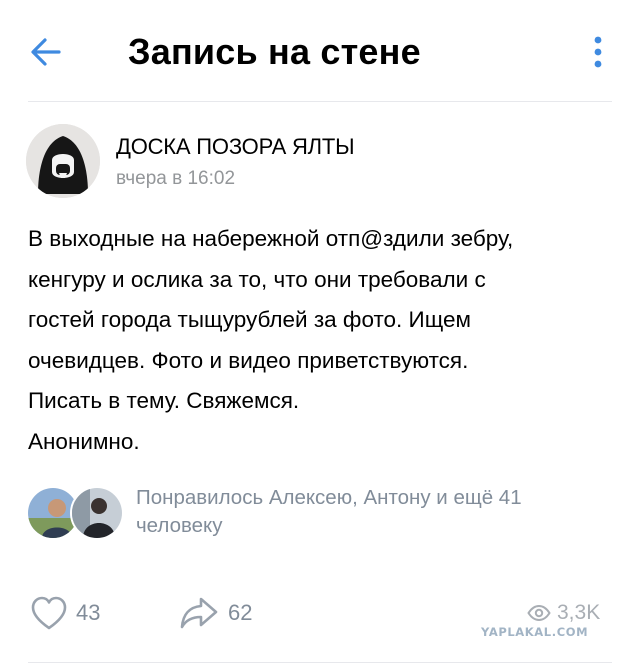  What do you see at coordinates (164, 400) in the screenshot?
I see `post-text-line: Писать в тему. Свяжемся.` at bounding box center [164, 400].